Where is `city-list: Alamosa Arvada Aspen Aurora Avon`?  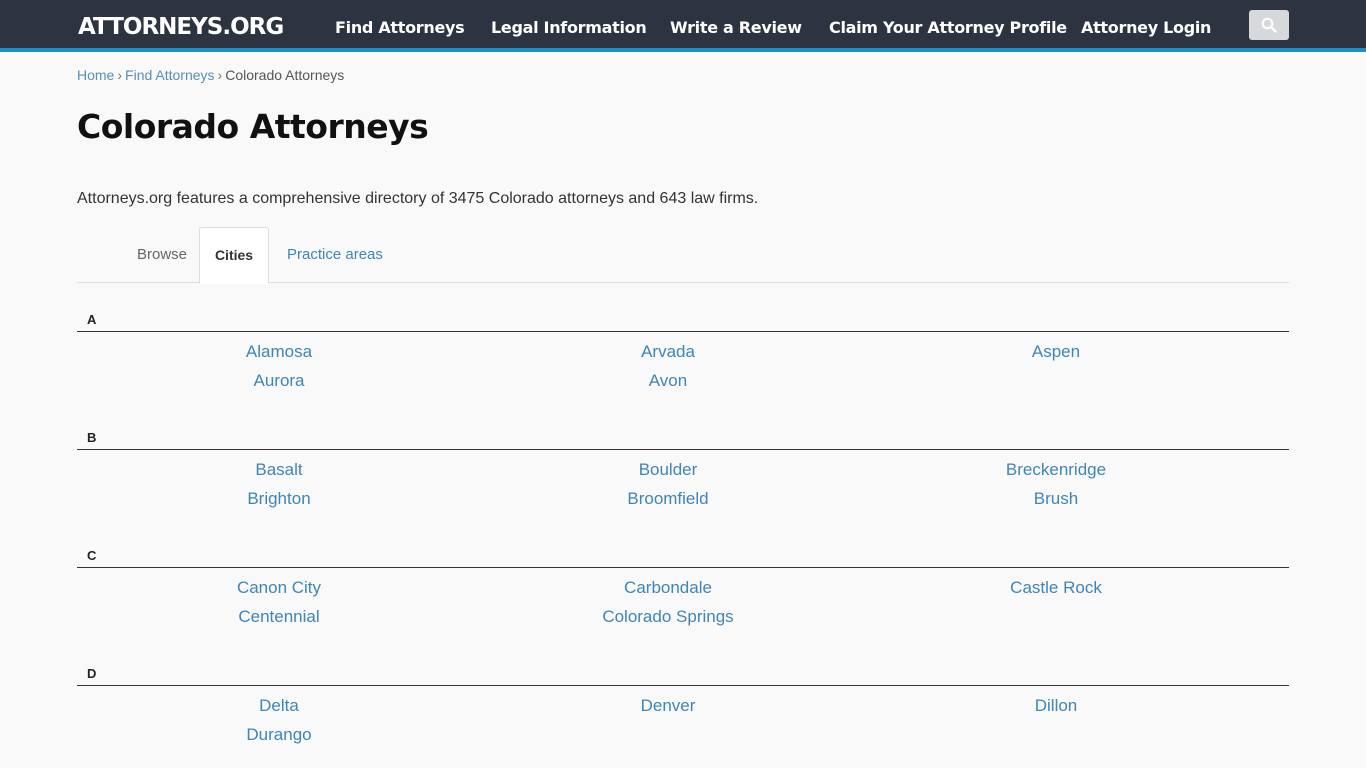
city-list: Alamosa Arvada Aspen Aurora Avon is located at coordinates (683, 361).